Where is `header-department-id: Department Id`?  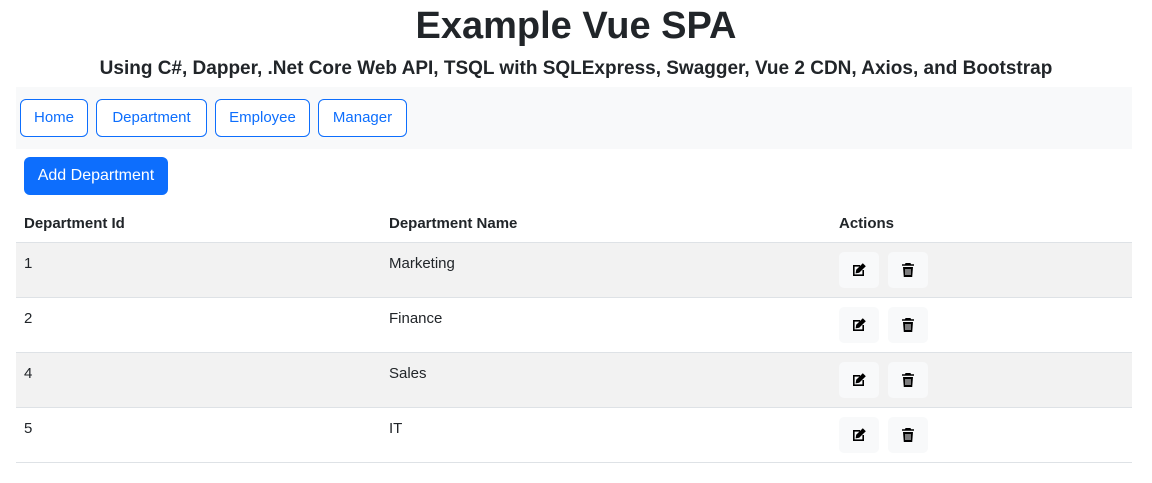 header-department-id: Department Id is located at coordinates (198, 223).